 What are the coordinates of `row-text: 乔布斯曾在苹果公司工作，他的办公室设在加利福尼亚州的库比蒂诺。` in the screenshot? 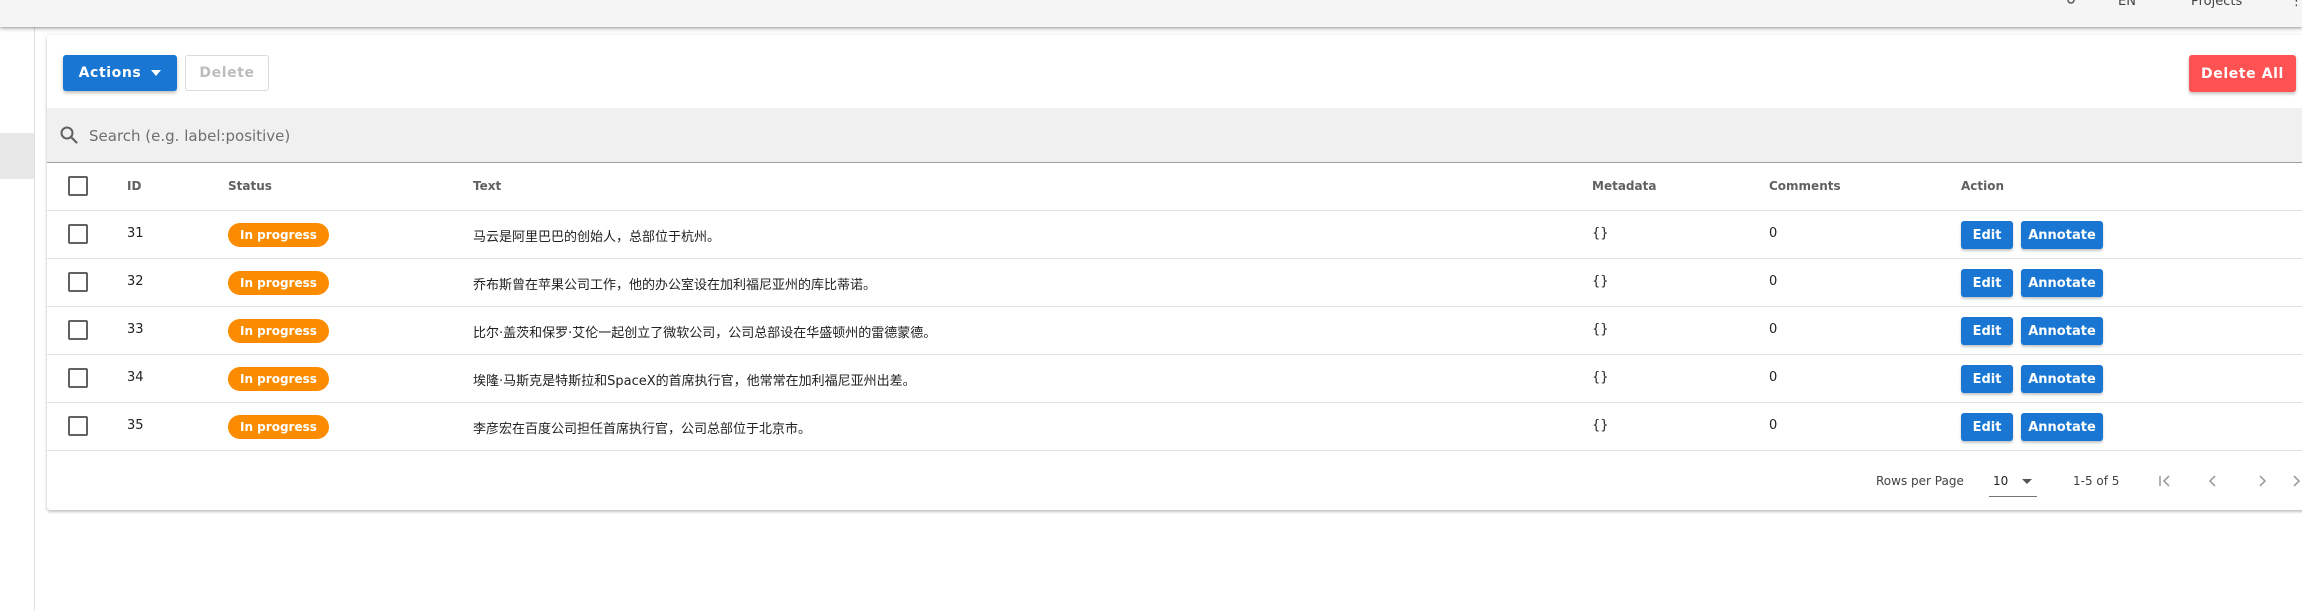 It's located at (675, 285).